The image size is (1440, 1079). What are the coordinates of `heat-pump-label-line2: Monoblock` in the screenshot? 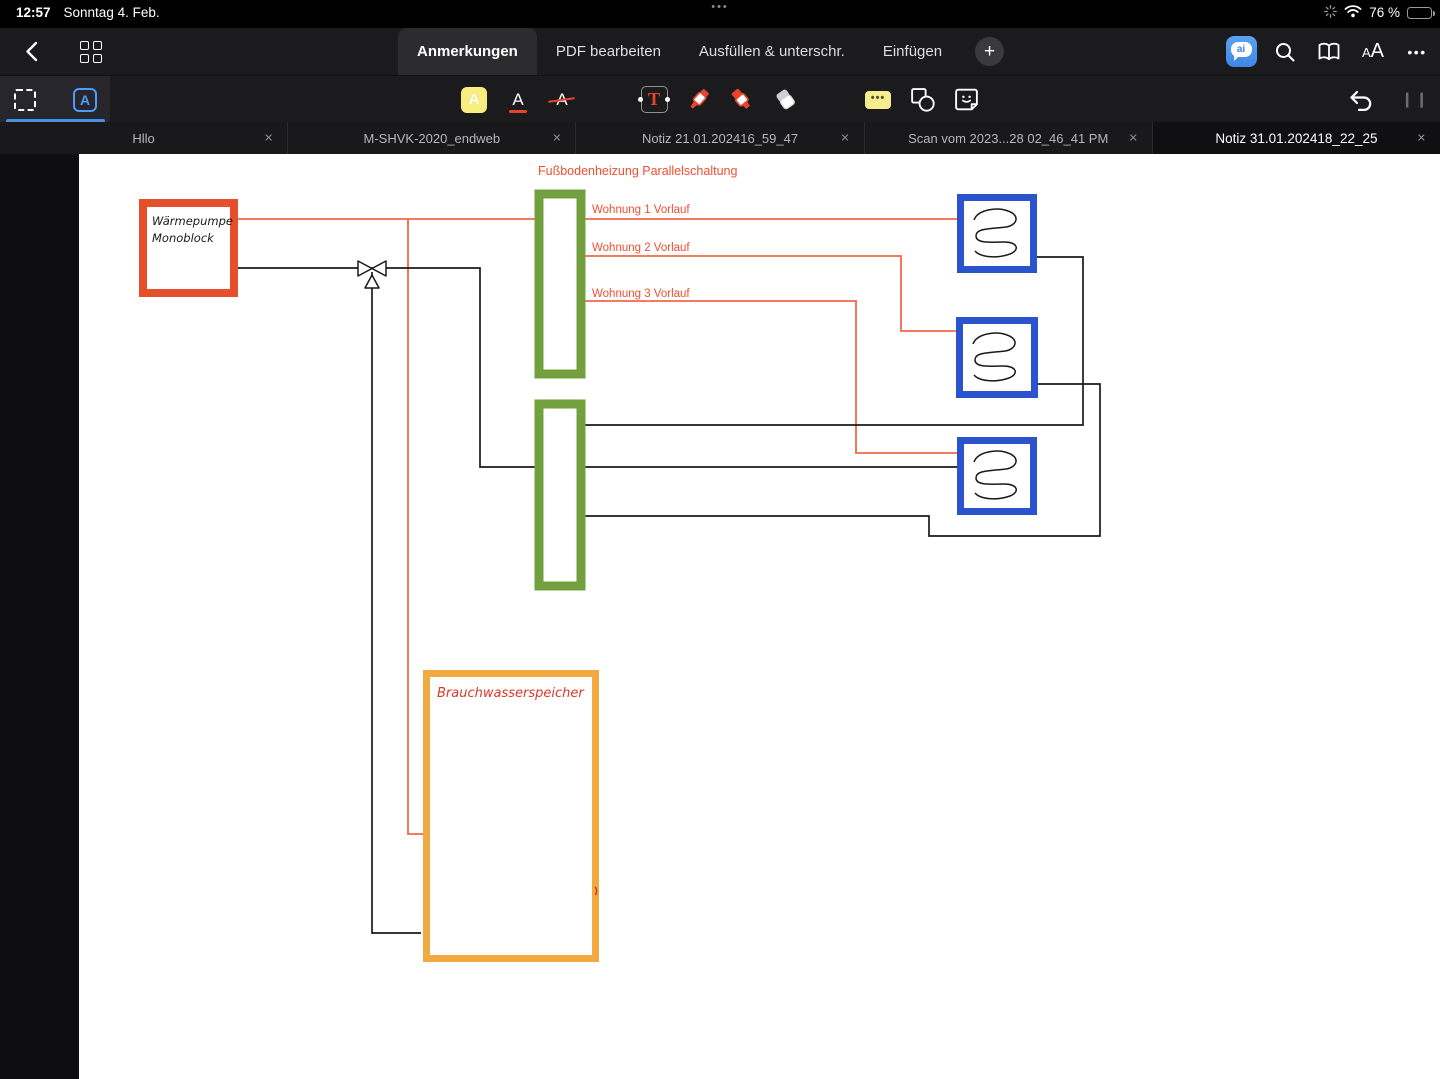 It's located at (183, 238).